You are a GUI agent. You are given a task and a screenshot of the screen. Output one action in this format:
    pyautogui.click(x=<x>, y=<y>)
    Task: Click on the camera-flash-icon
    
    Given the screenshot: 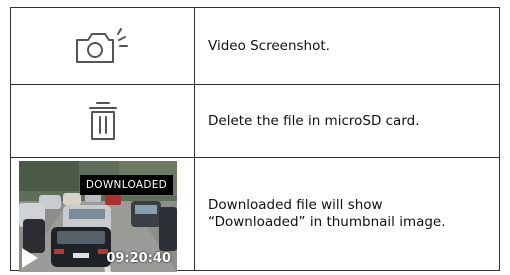 What is the action you would take?
    pyautogui.click(x=101, y=45)
    